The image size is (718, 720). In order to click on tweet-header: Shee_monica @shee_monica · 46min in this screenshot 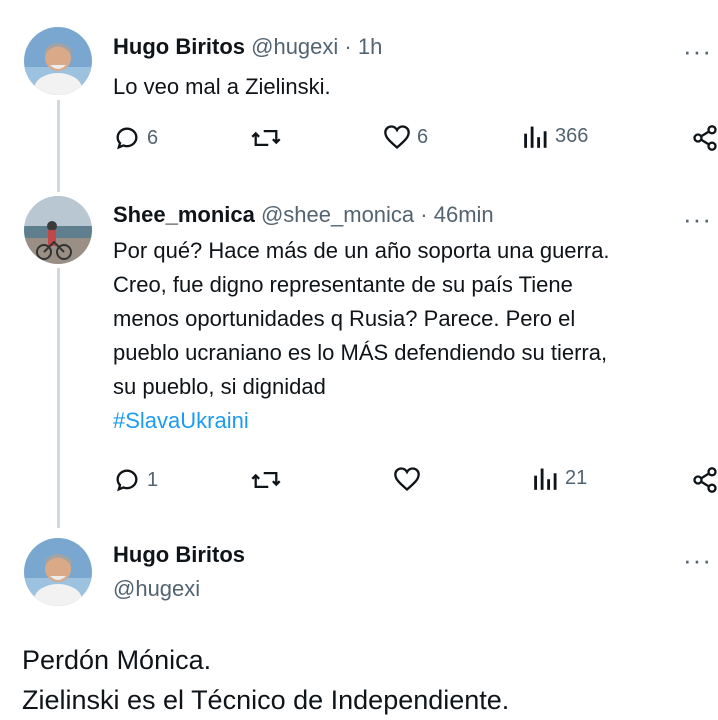, I will do `click(303, 215)`.